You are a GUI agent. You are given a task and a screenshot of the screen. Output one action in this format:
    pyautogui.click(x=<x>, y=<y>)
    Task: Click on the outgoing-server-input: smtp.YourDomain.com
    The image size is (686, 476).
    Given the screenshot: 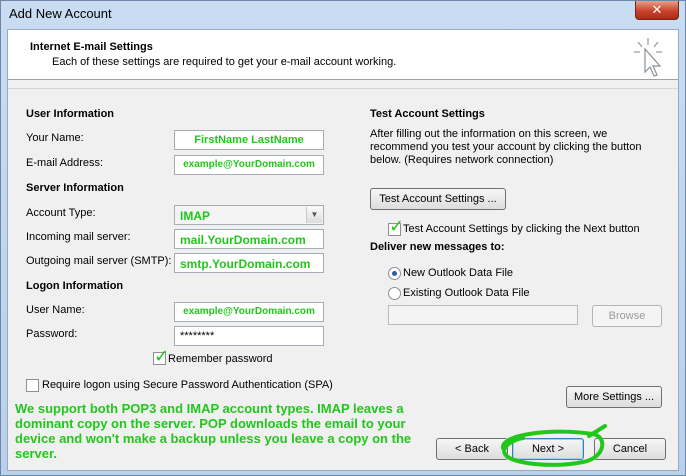 What is the action you would take?
    pyautogui.click(x=249, y=263)
    